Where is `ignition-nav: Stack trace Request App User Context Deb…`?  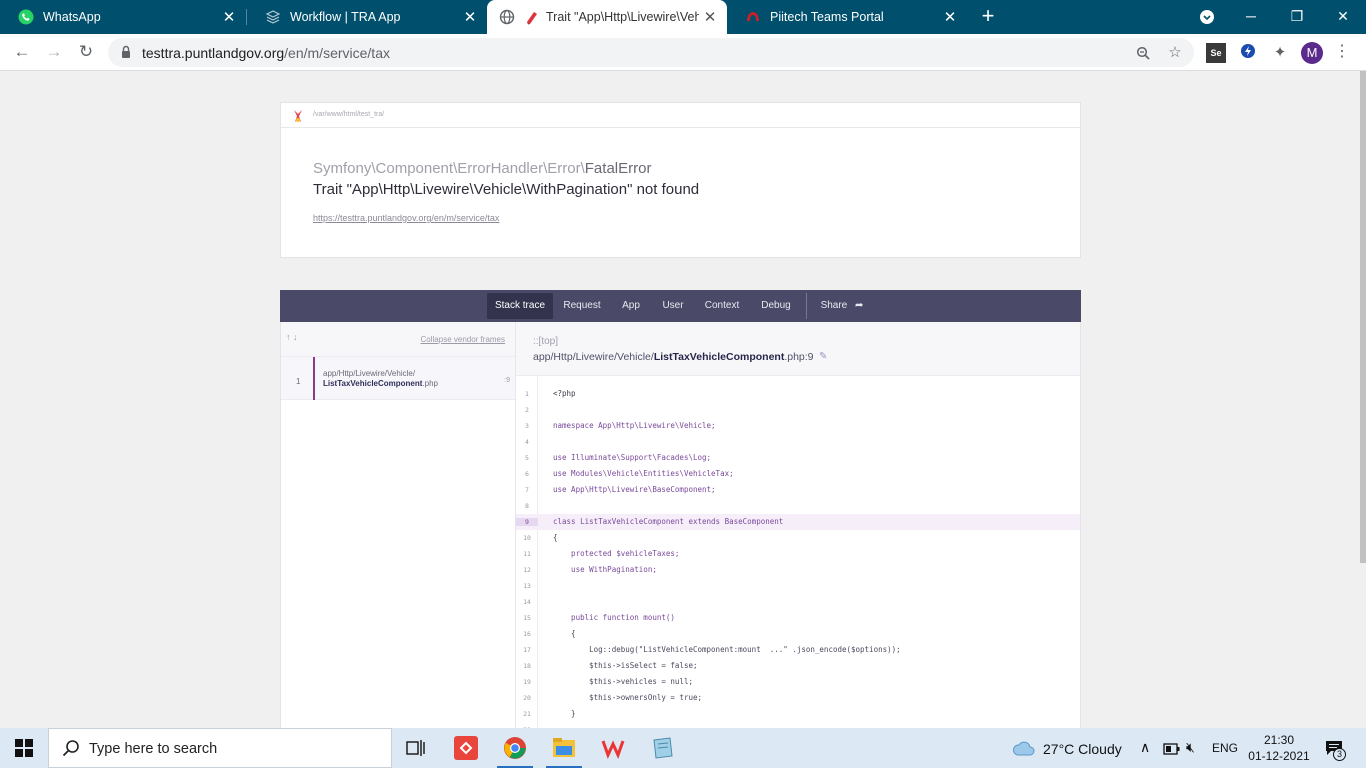 ignition-nav: Stack trace Request App User Context Deb… is located at coordinates (680, 306).